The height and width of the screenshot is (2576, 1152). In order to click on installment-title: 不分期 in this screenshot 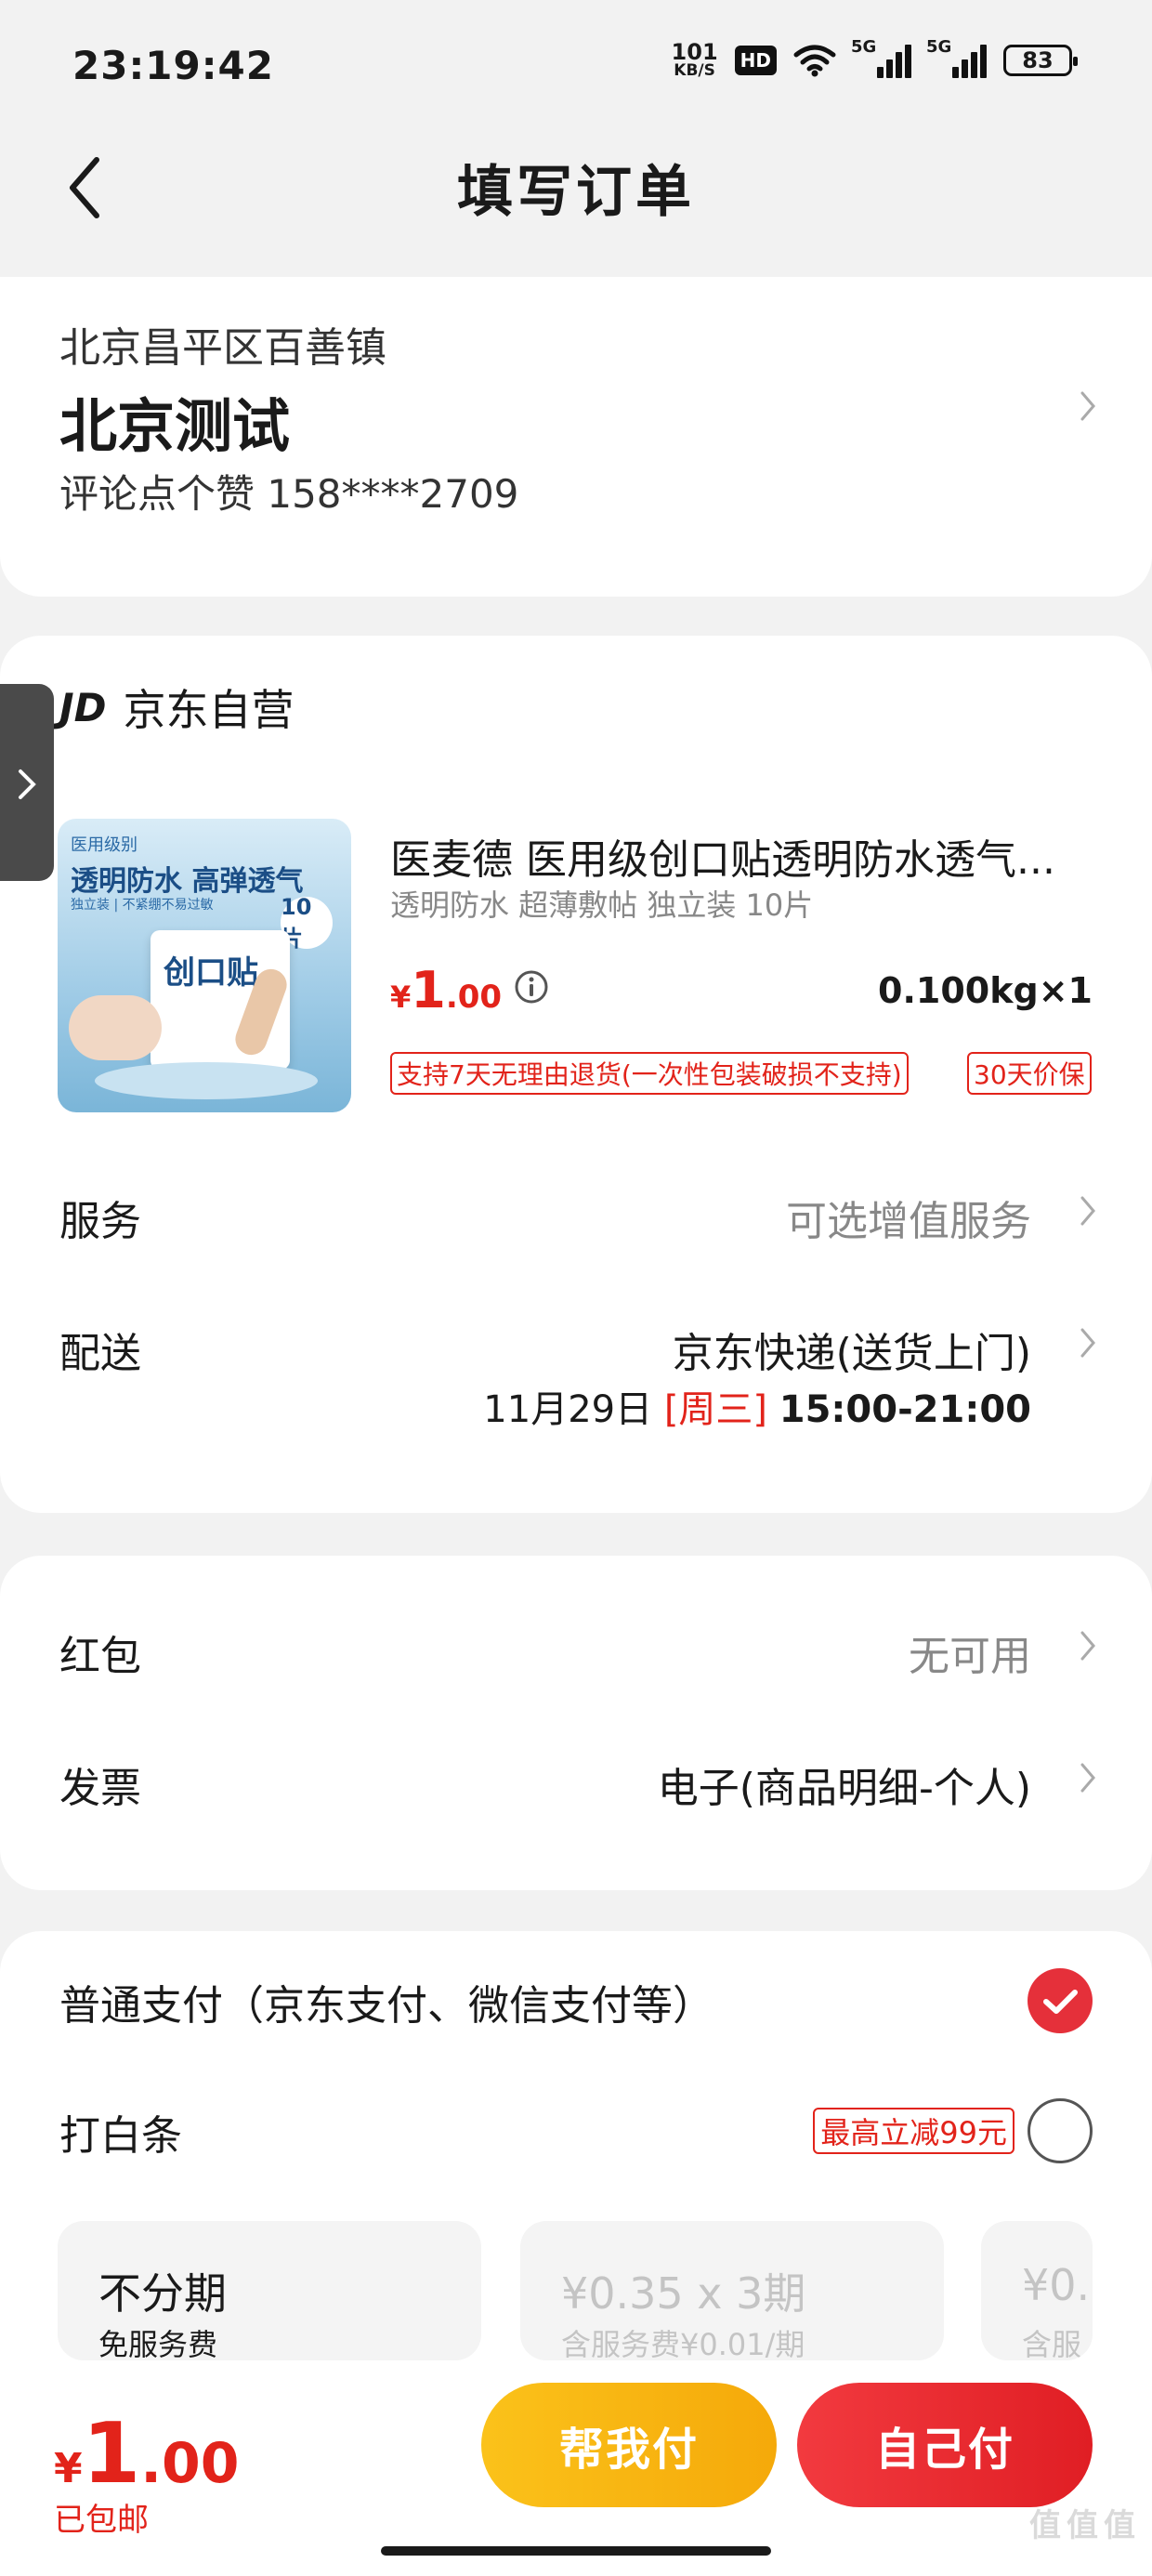, I will do `click(162, 2293)`.